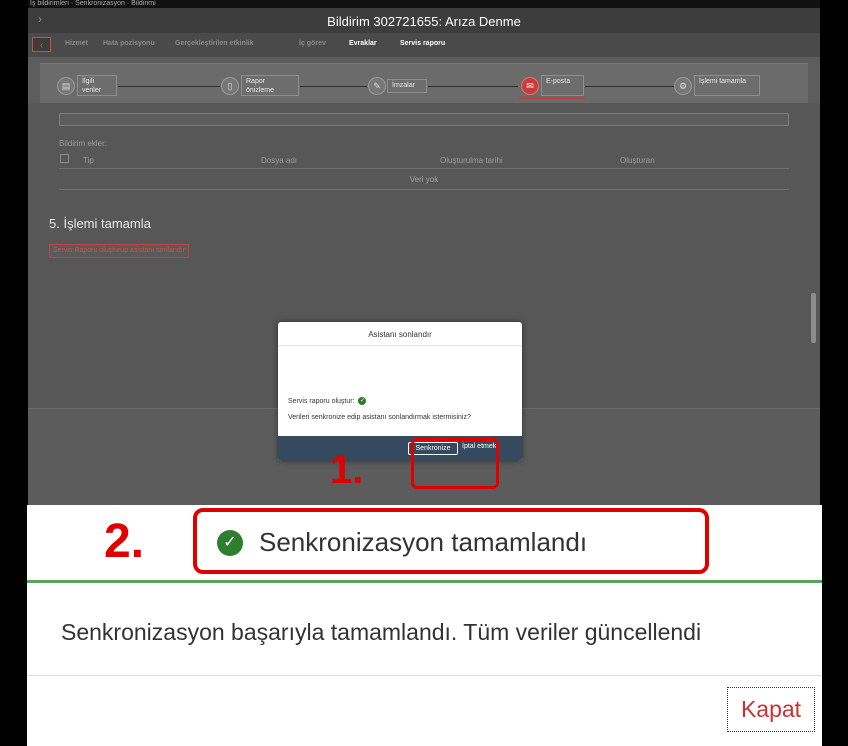 The height and width of the screenshot is (746, 848). Describe the element at coordinates (83, 143) in the screenshot. I see `attachments-label: Bildirim ekler:` at that location.